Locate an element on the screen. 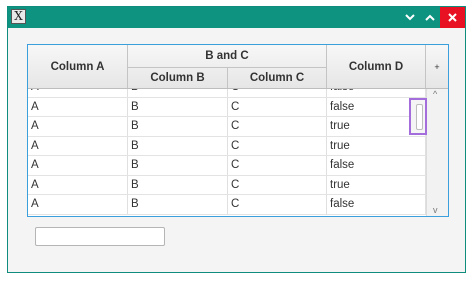 The image size is (474, 290). maximize-button is located at coordinates (430, 17).